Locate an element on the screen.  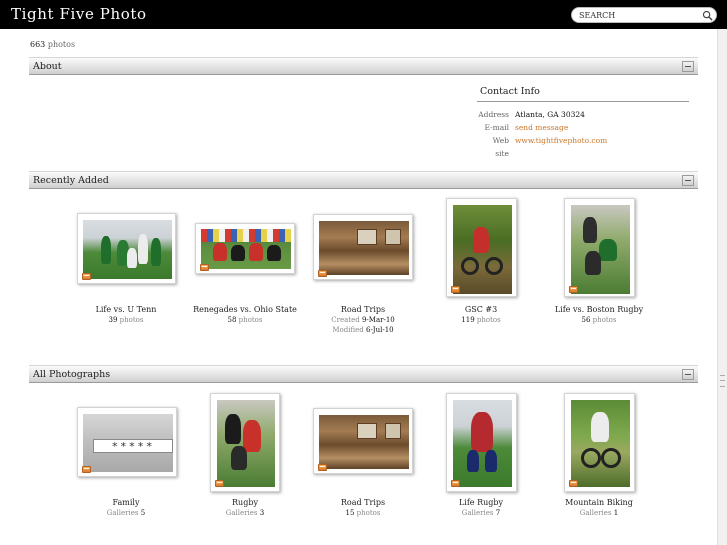
galleries-count: 1 is located at coordinates (616, 513).